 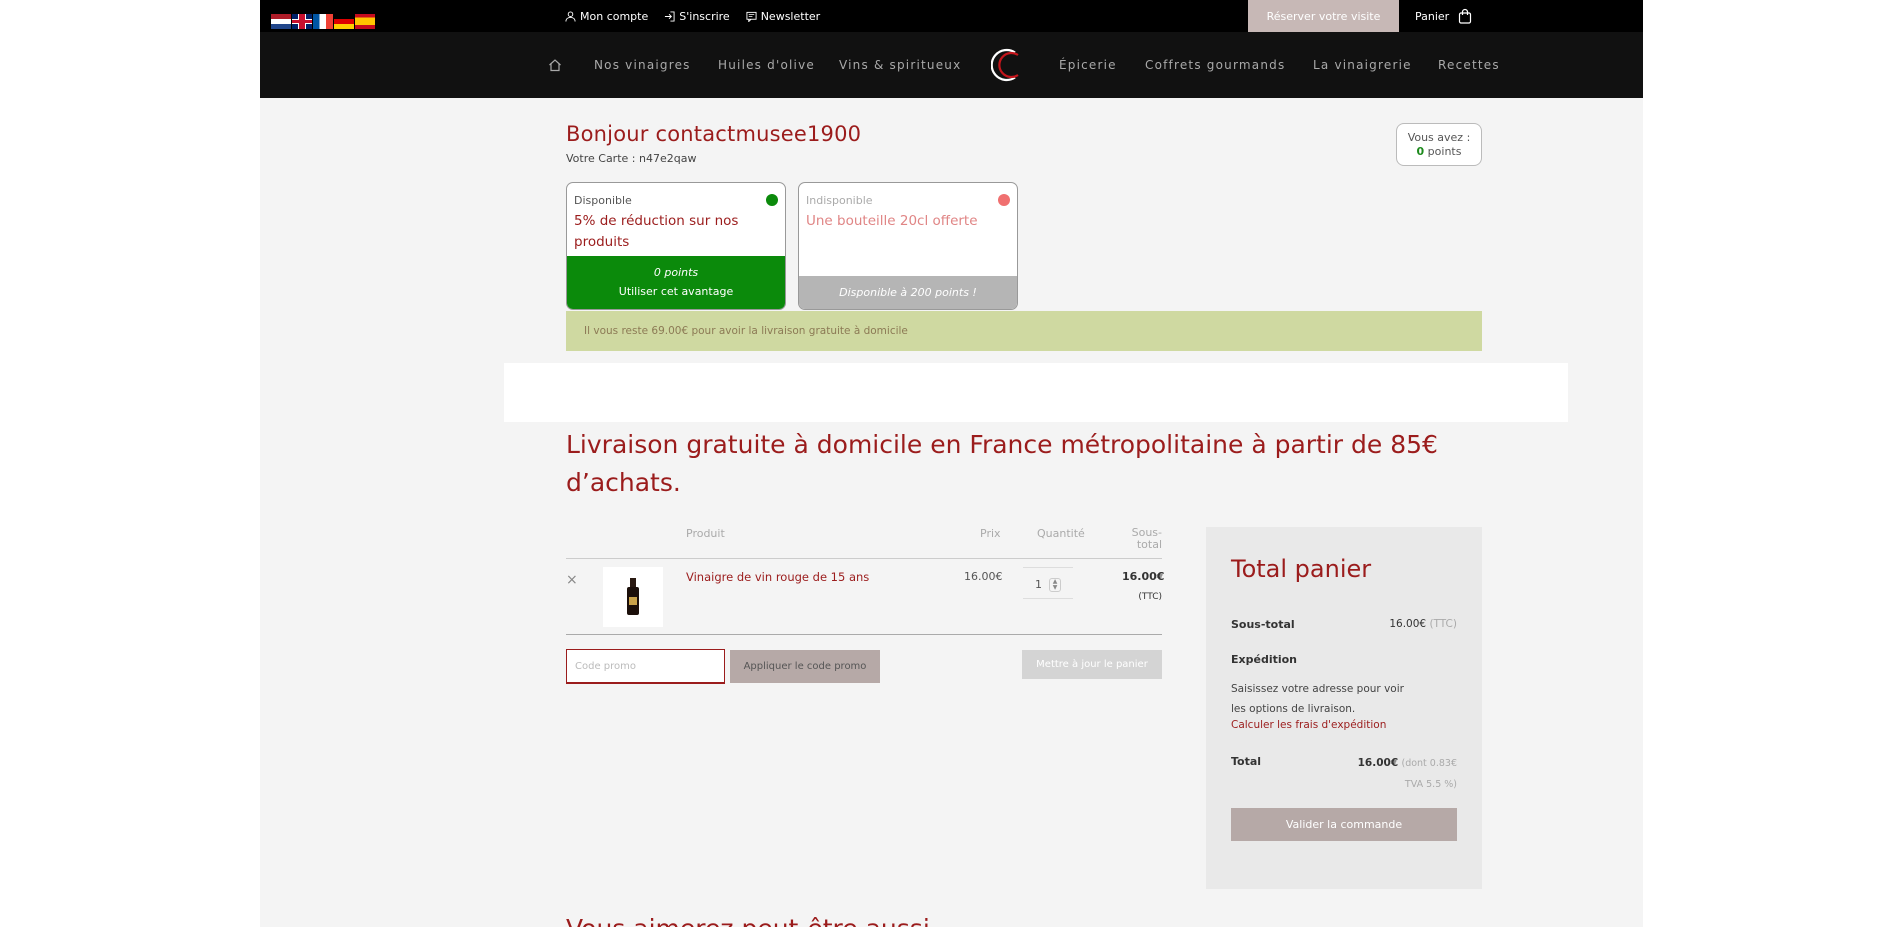 What do you see at coordinates (908, 292) in the screenshot?
I see `advantage-availability: Disponible à 200 points !` at bounding box center [908, 292].